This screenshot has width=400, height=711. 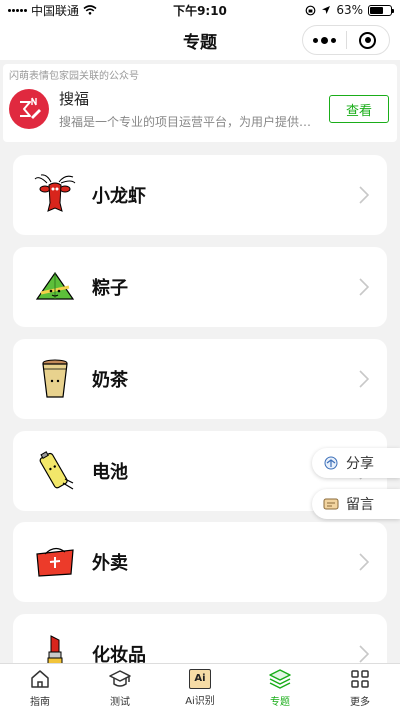 What do you see at coordinates (90, 10) in the screenshot?
I see `wifi-icon` at bounding box center [90, 10].